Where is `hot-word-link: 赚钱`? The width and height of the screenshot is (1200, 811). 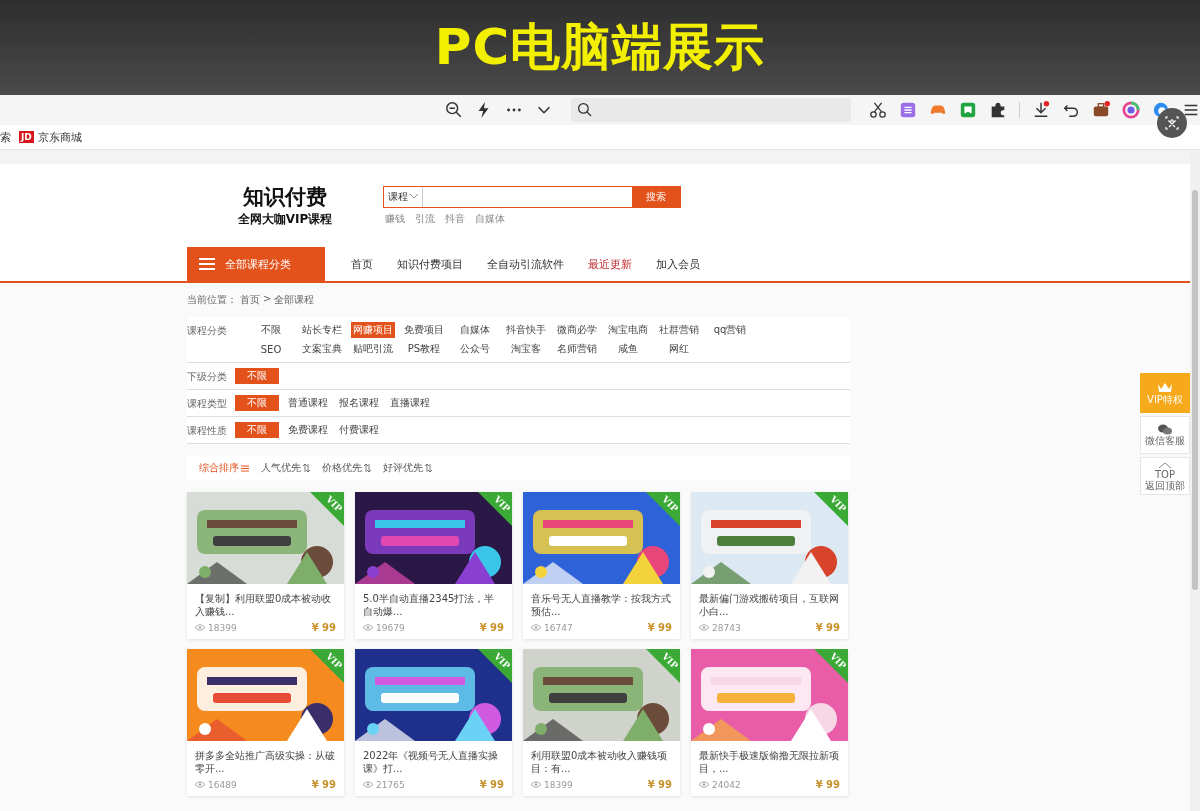 hot-word-link: 赚钱 is located at coordinates (395, 218).